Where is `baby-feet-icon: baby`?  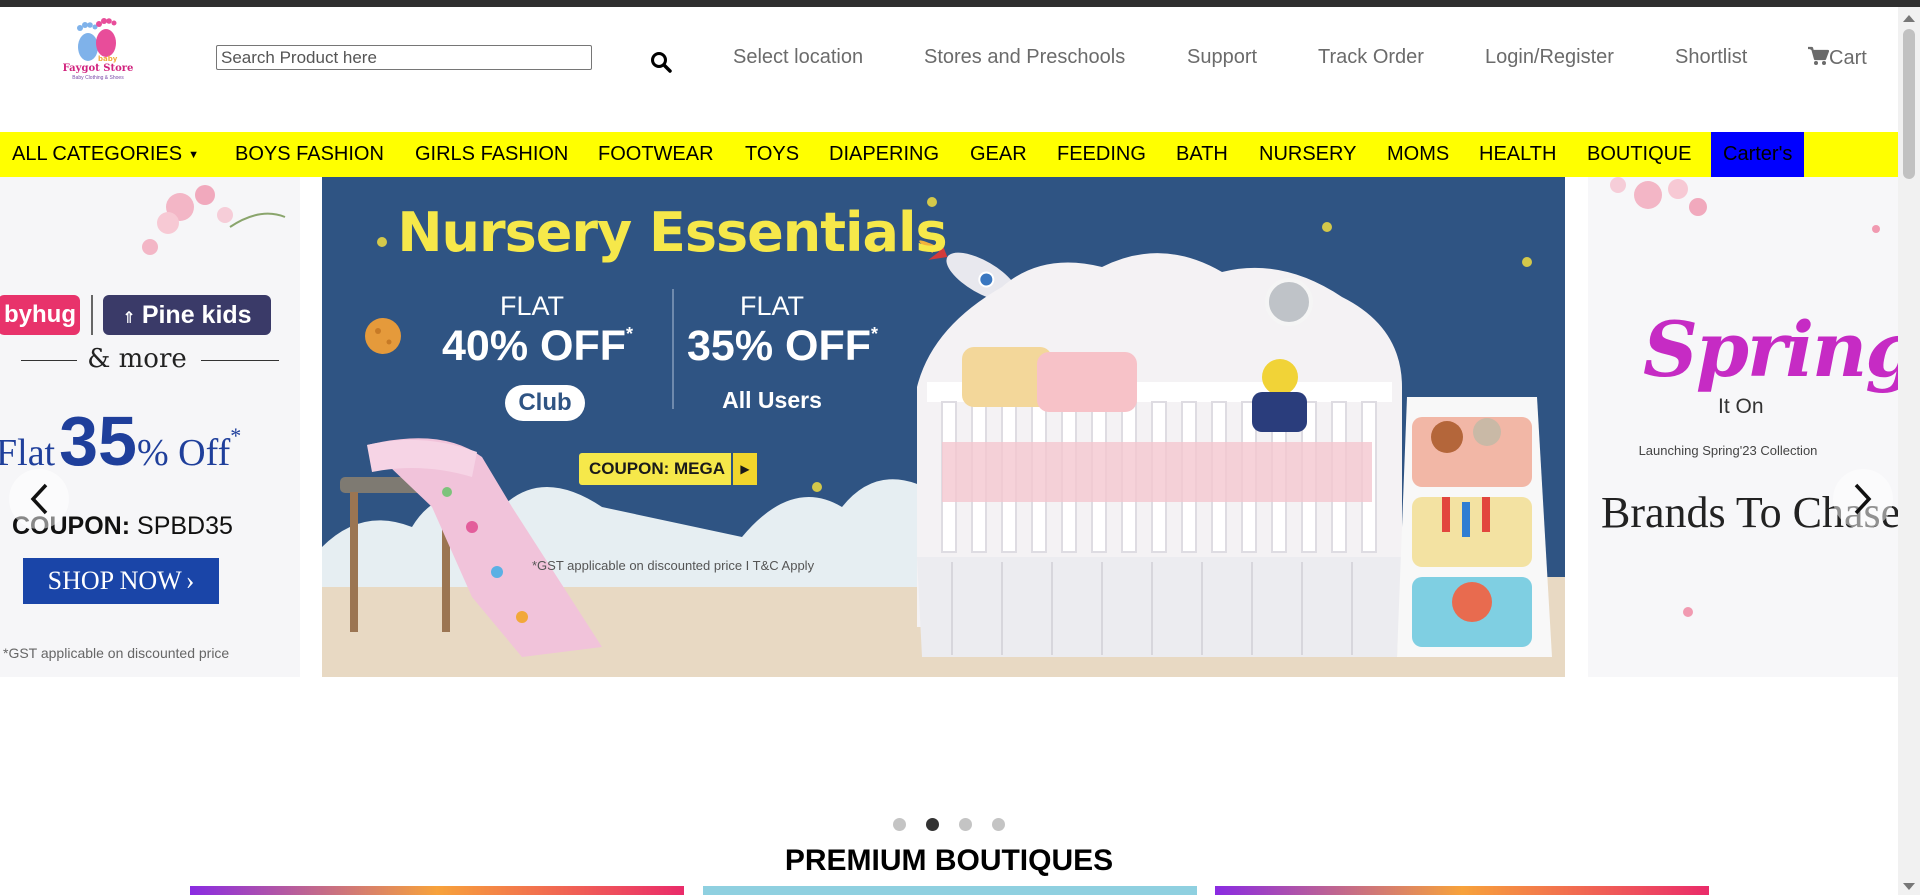 baby-feet-icon: baby is located at coordinates (97, 40).